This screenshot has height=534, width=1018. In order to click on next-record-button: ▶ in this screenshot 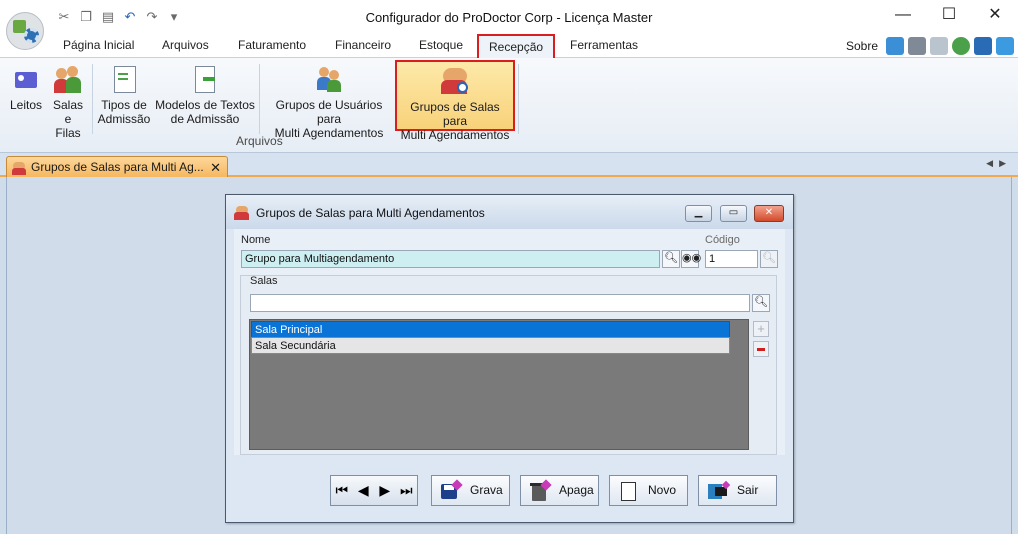, I will do `click(385, 490)`.